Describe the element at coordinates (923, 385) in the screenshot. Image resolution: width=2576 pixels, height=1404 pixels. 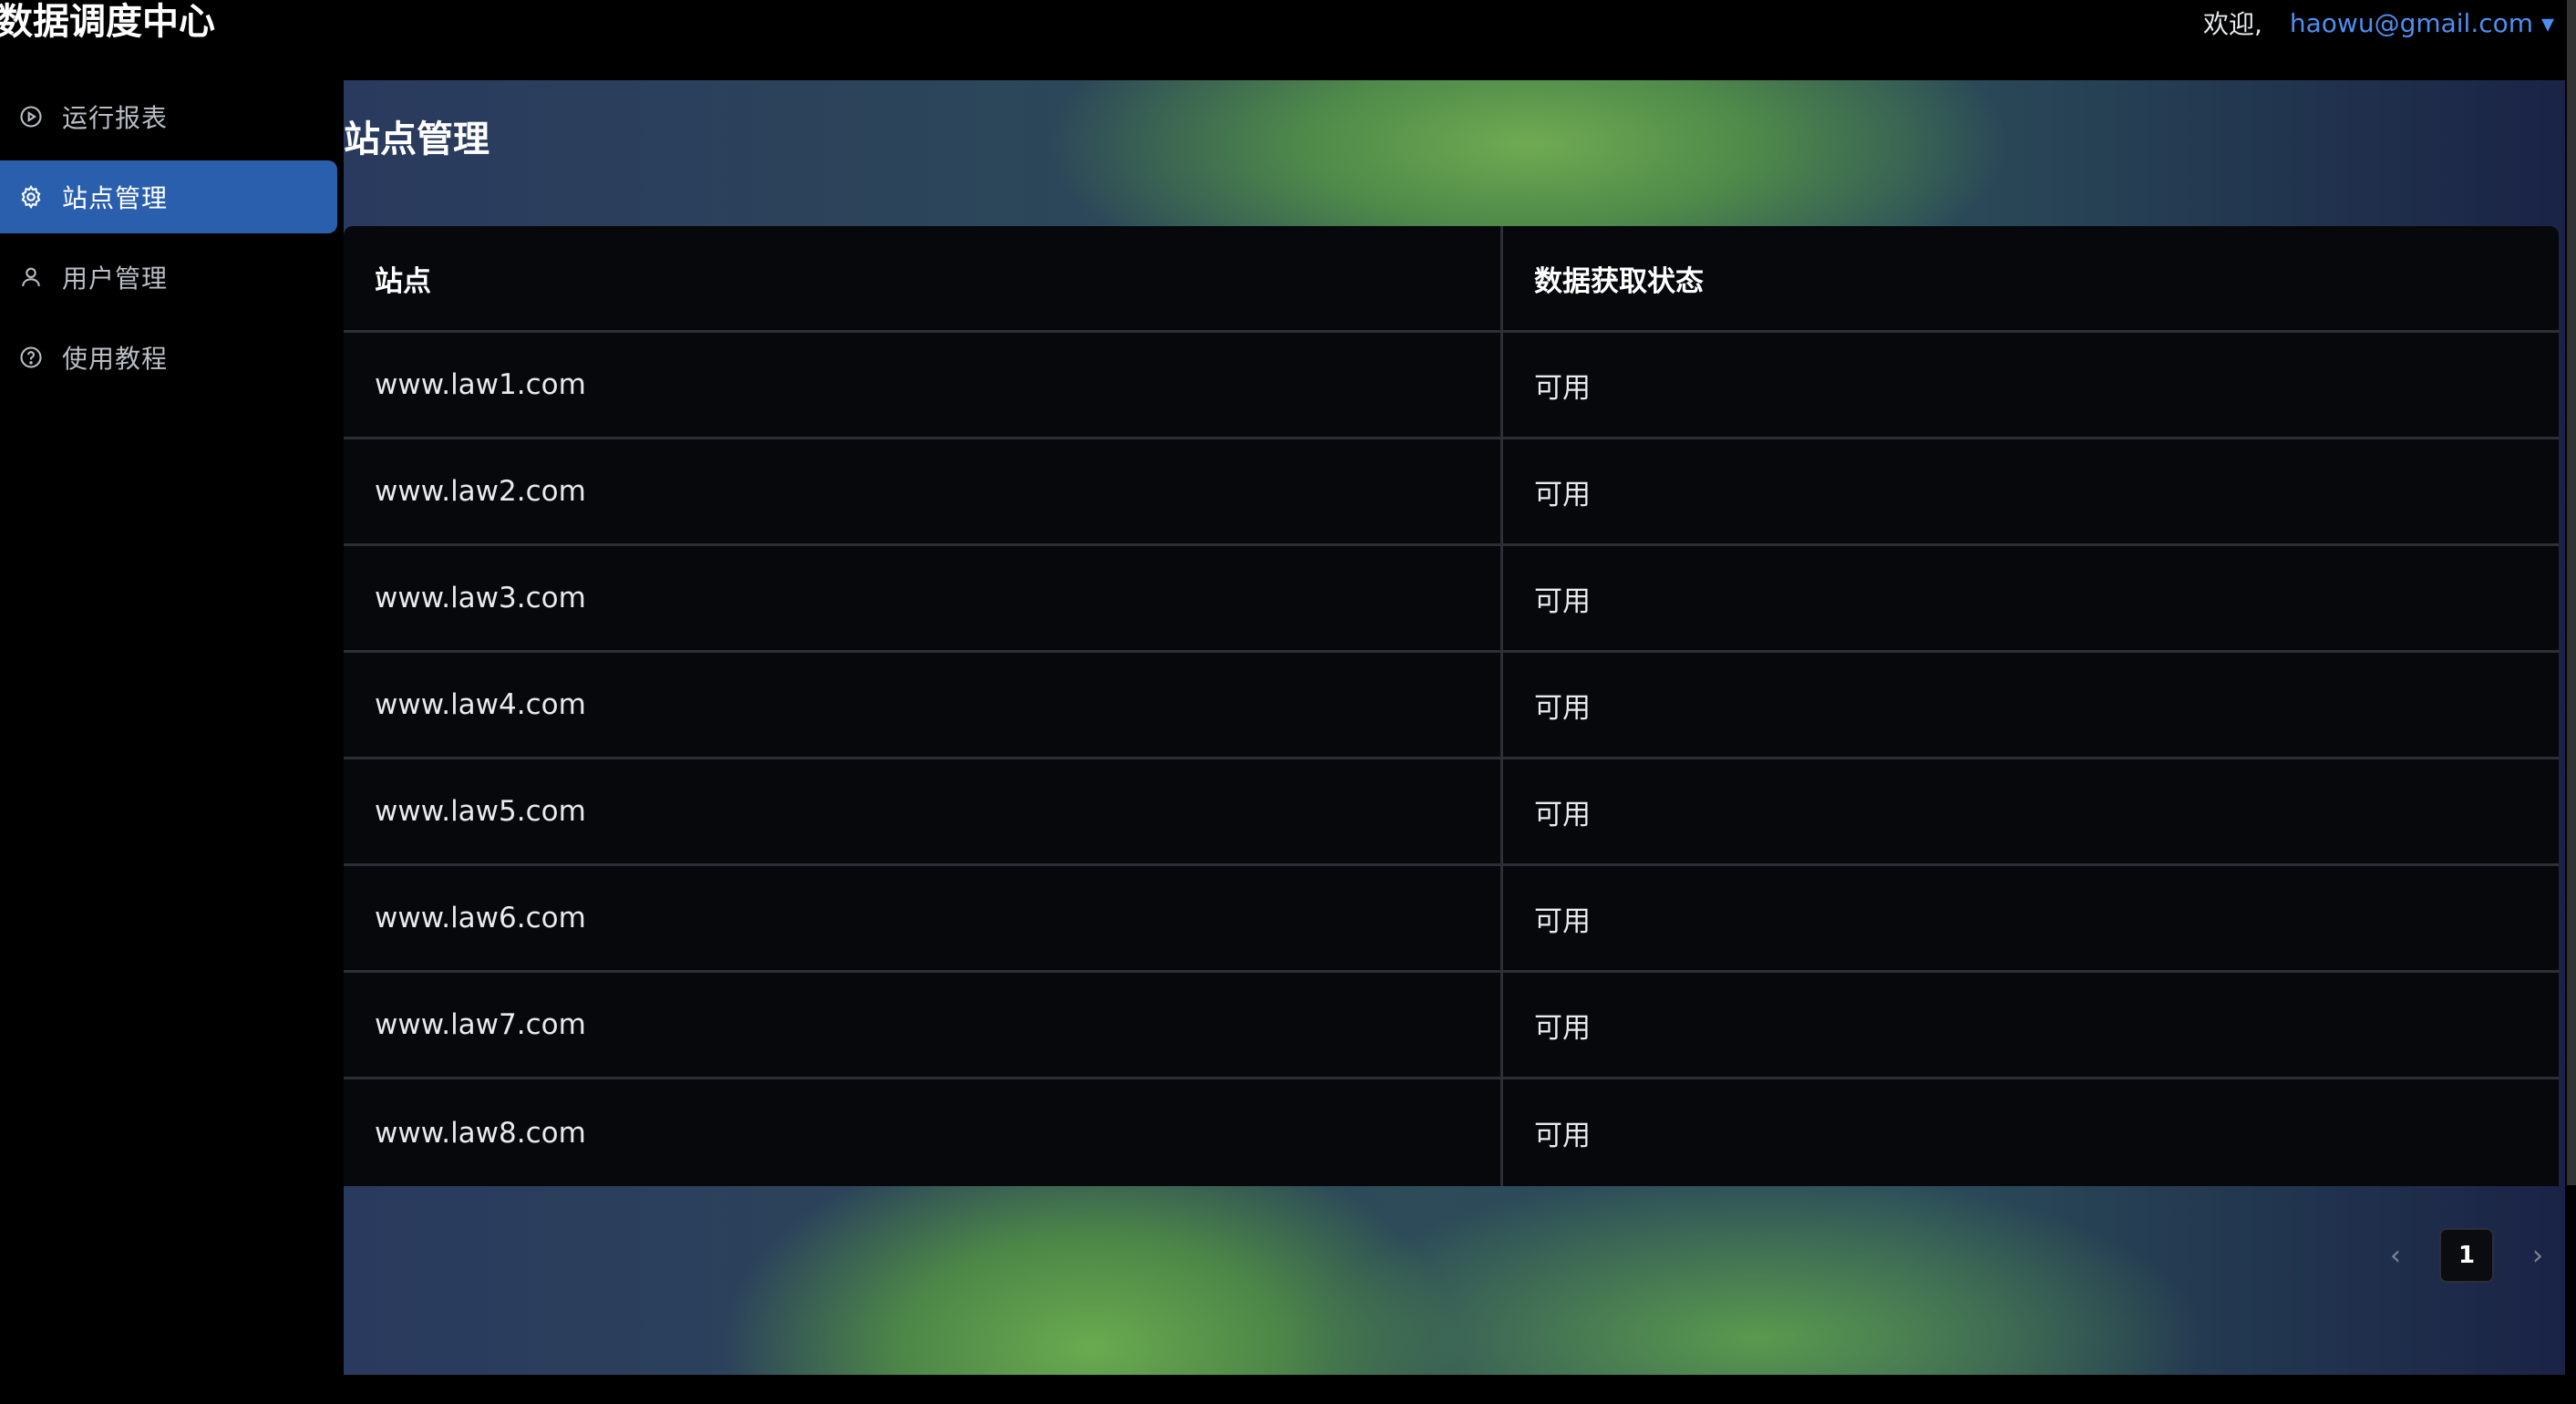
I see `site-cell: www.law1.com` at that location.